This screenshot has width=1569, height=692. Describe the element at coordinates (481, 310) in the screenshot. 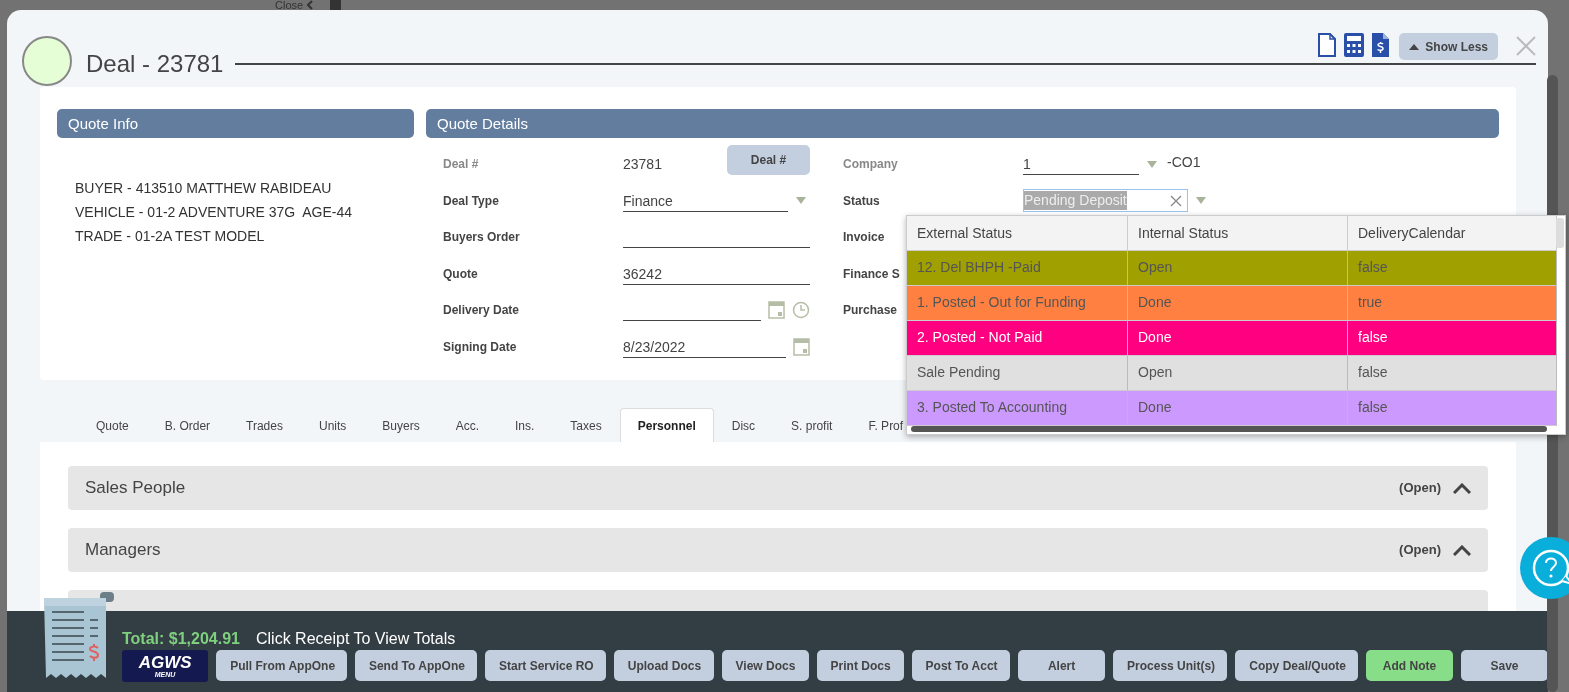

I see `field-label: Delivery Date` at that location.